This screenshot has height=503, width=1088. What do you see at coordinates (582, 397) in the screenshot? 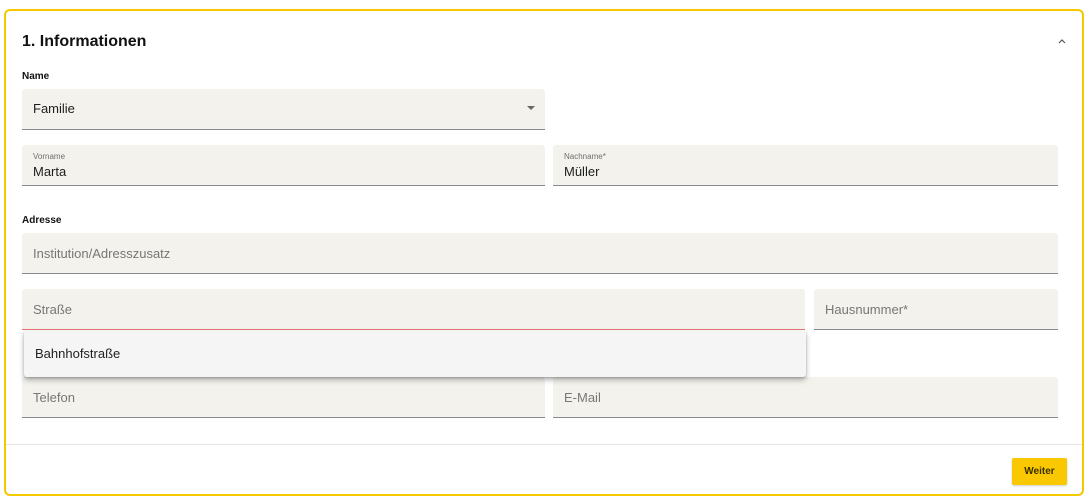
I see `email-placeholder: E-Mail` at bounding box center [582, 397].